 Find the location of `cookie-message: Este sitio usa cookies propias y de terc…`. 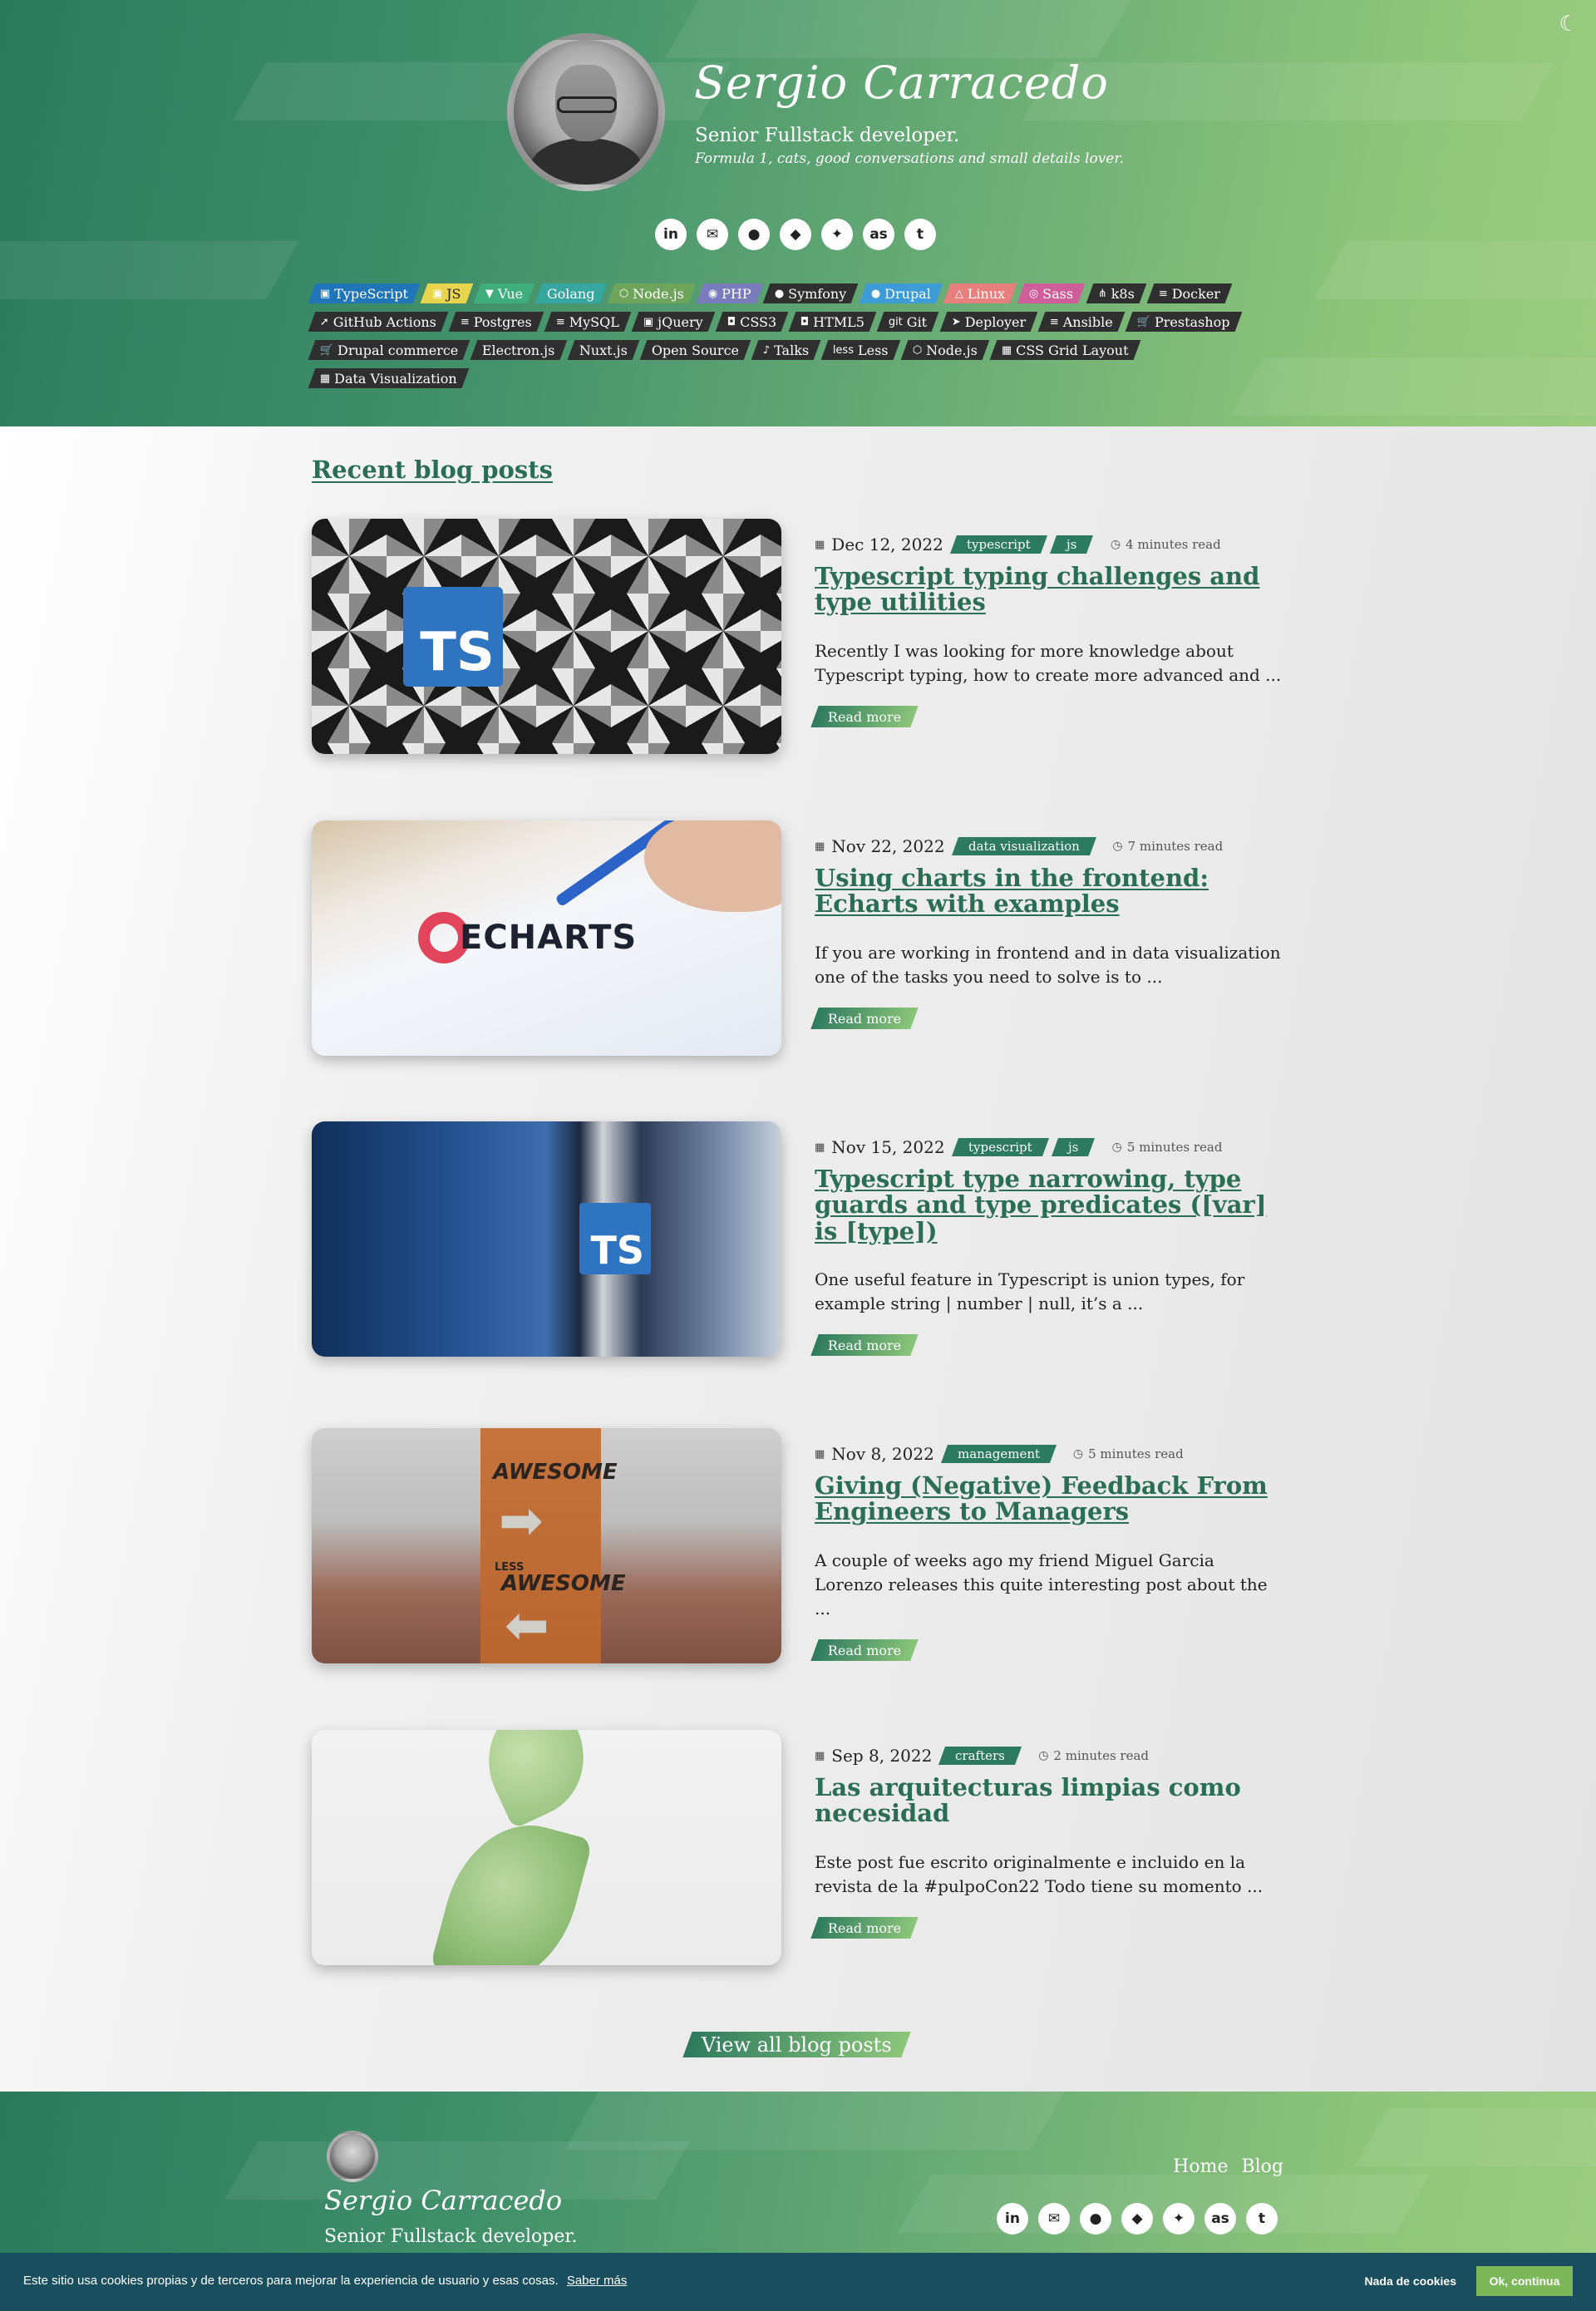

cookie-message: Este sitio usa cookies propias y de terc… is located at coordinates (291, 2281).